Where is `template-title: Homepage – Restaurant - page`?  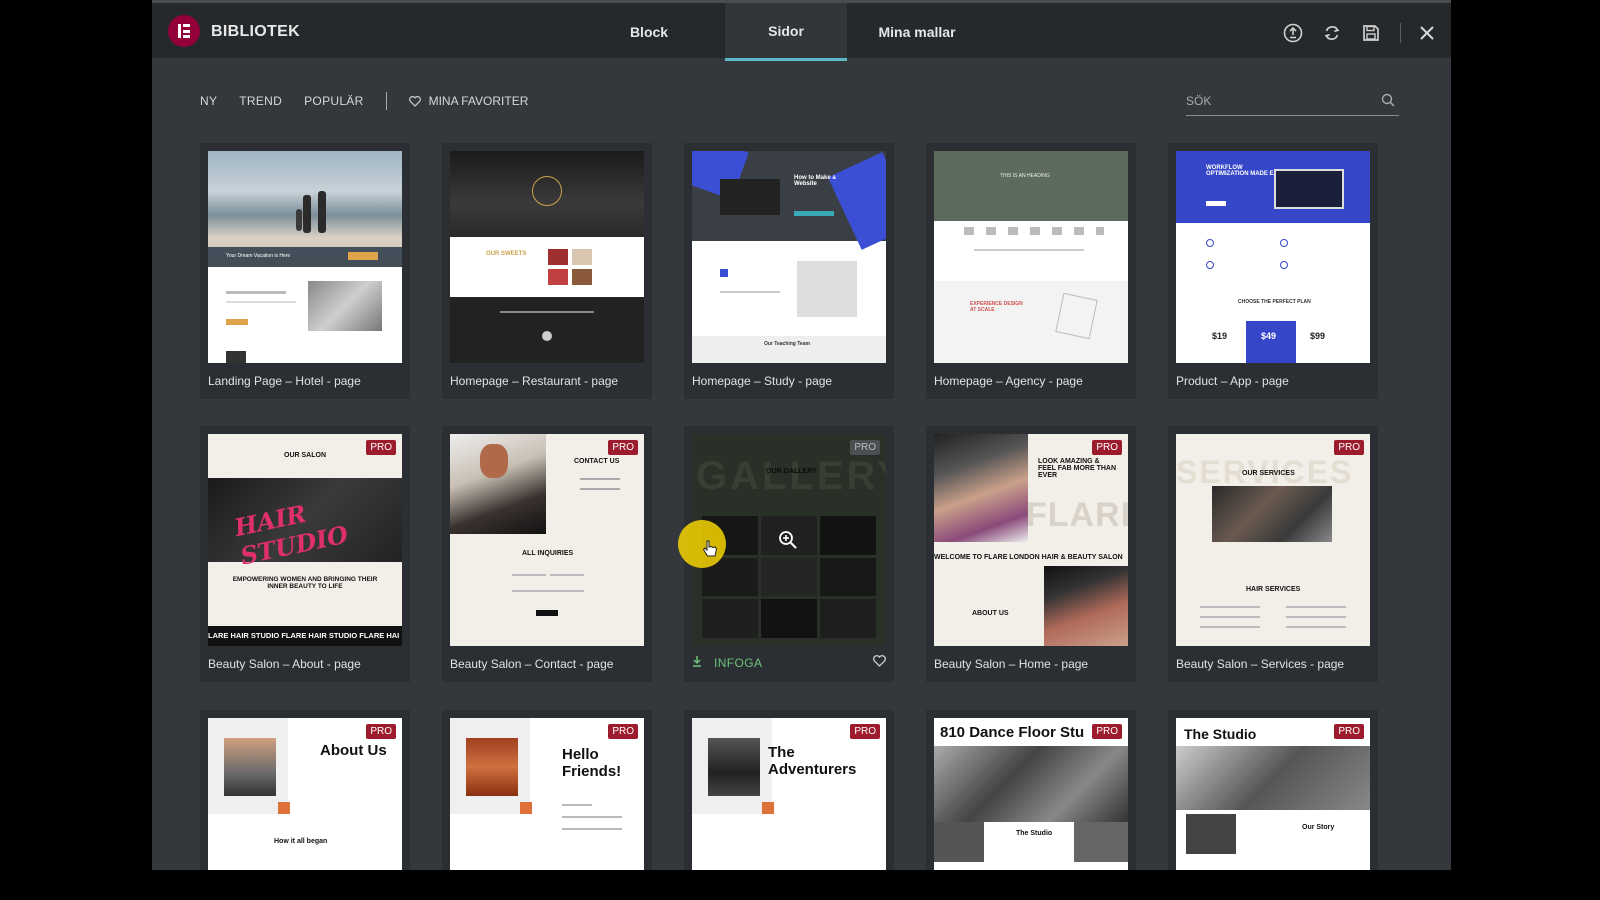 template-title: Homepage – Restaurant - page is located at coordinates (534, 381).